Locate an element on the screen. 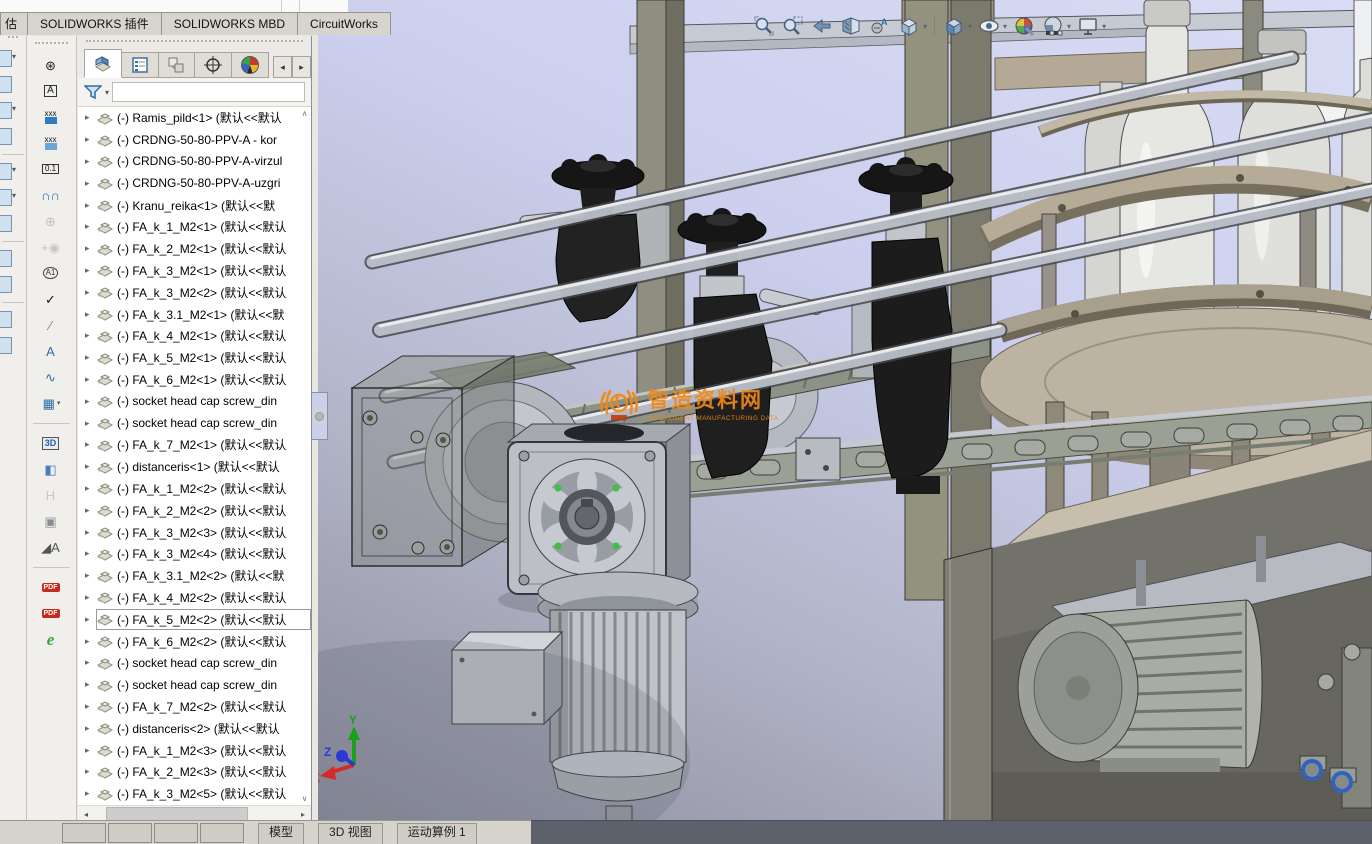 This screenshot has width=1372, height=844. balloon-icon: xxx is located at coordinates (51, 143).